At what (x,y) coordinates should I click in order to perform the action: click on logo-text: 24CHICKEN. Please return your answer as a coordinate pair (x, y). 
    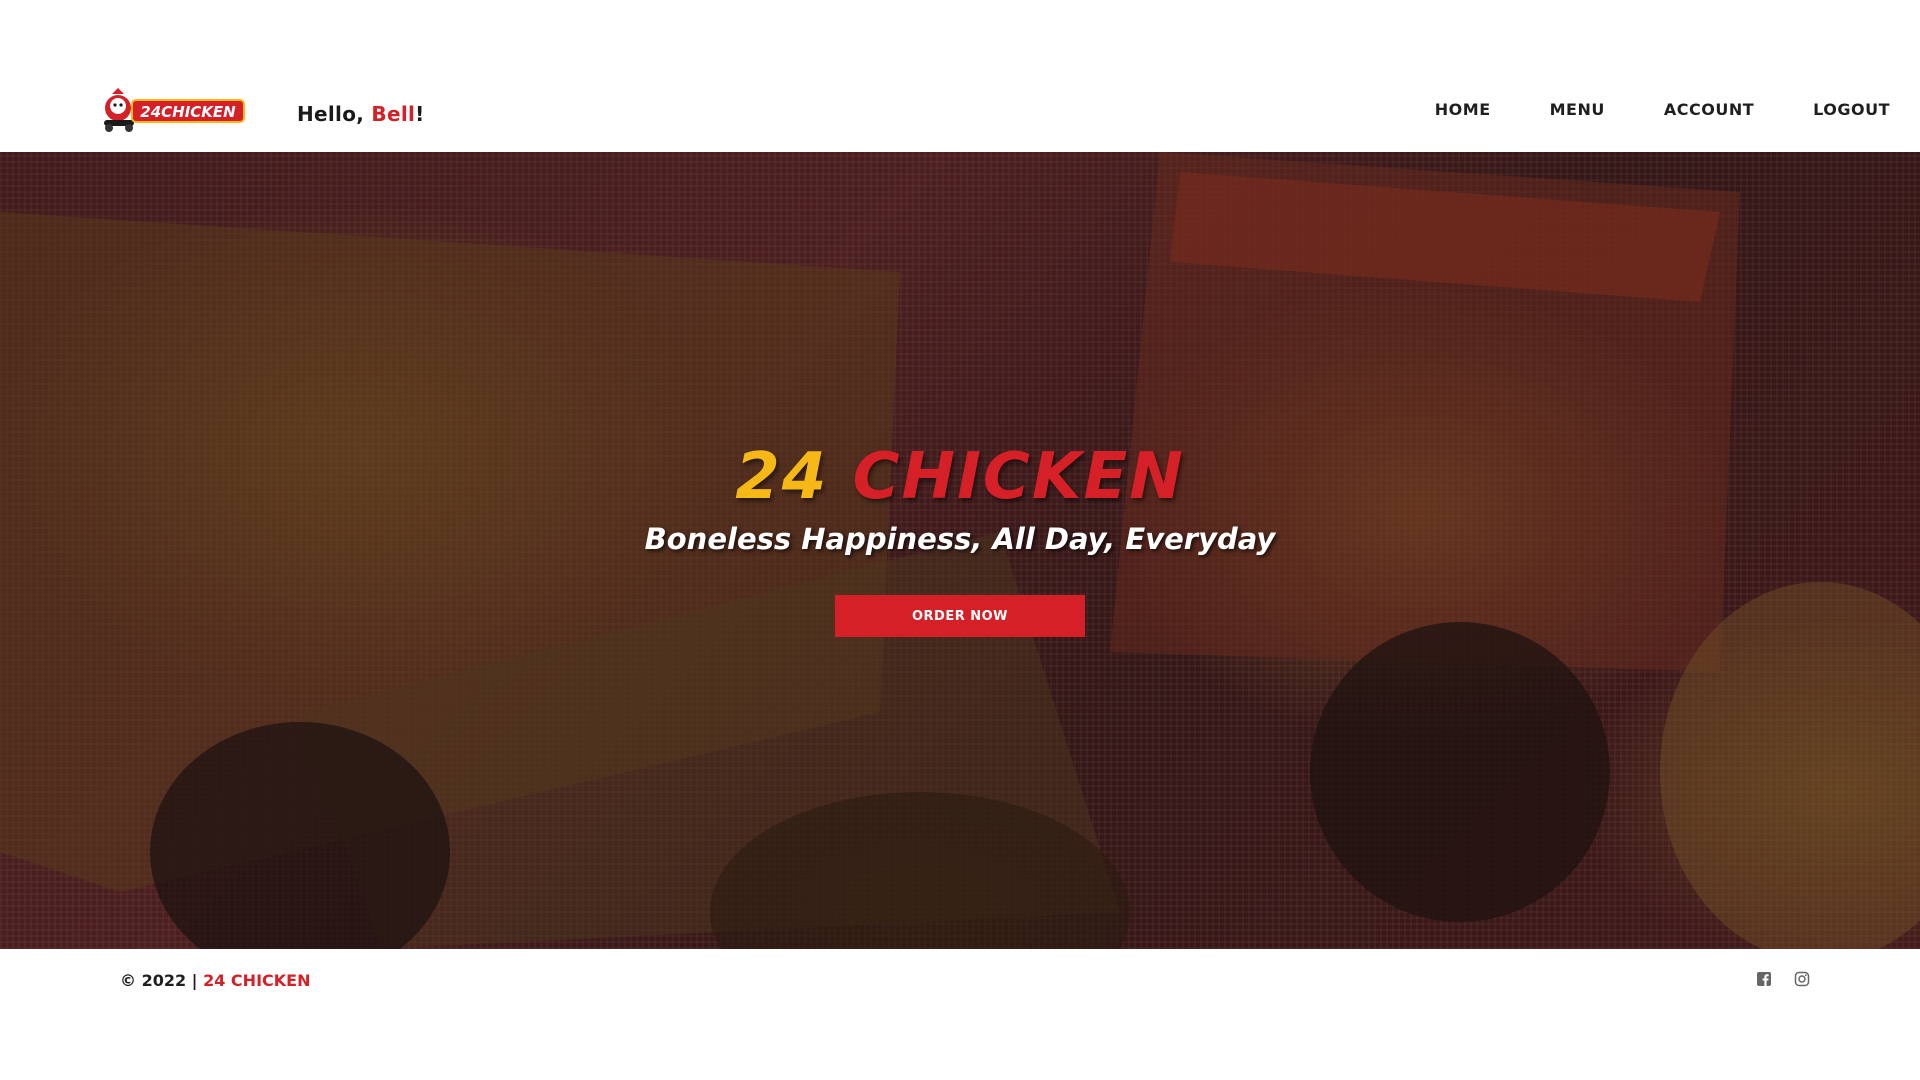
    Looking at the image, I should click on (188, 112).